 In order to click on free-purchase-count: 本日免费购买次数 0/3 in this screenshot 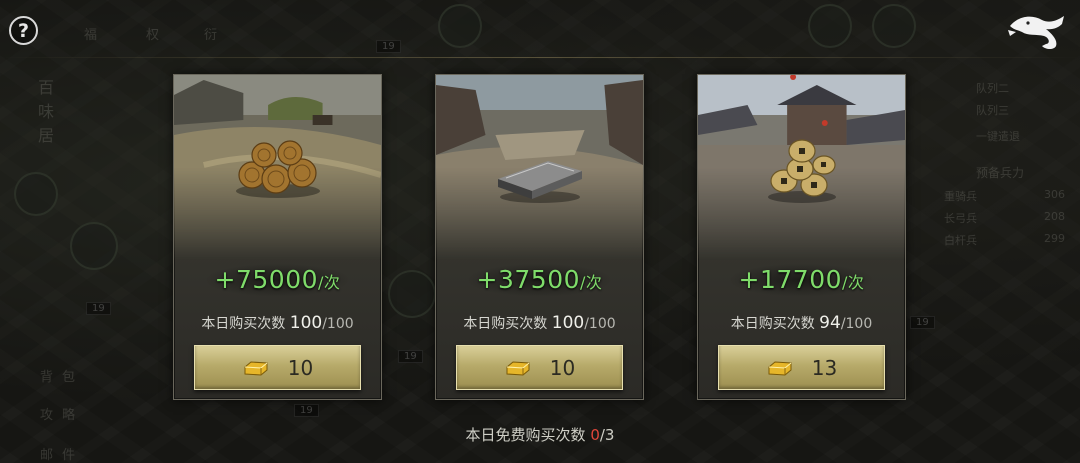, I will do `click(540, 434)`.